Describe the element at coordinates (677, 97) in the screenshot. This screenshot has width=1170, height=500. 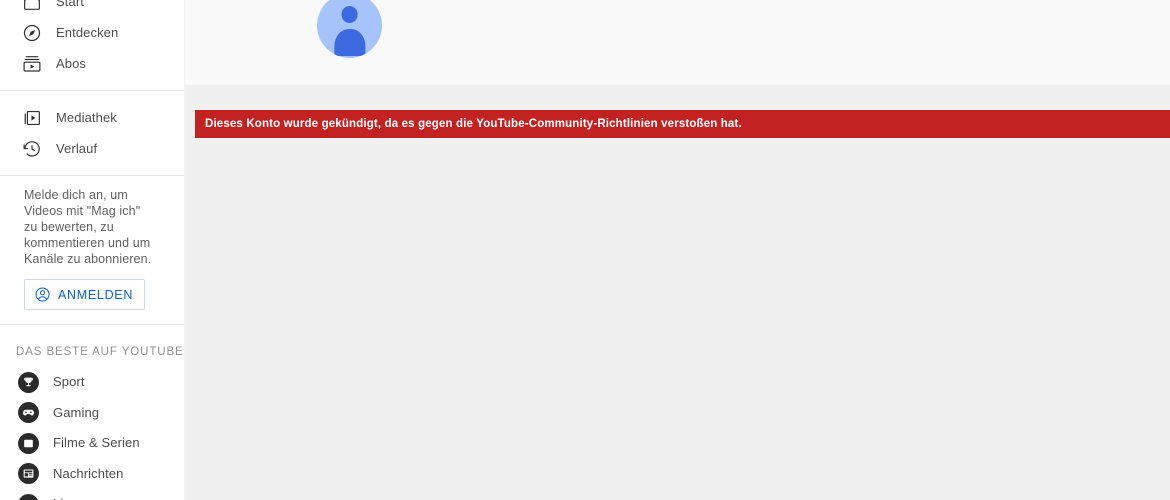
I see `header-gap-strip` at that location.